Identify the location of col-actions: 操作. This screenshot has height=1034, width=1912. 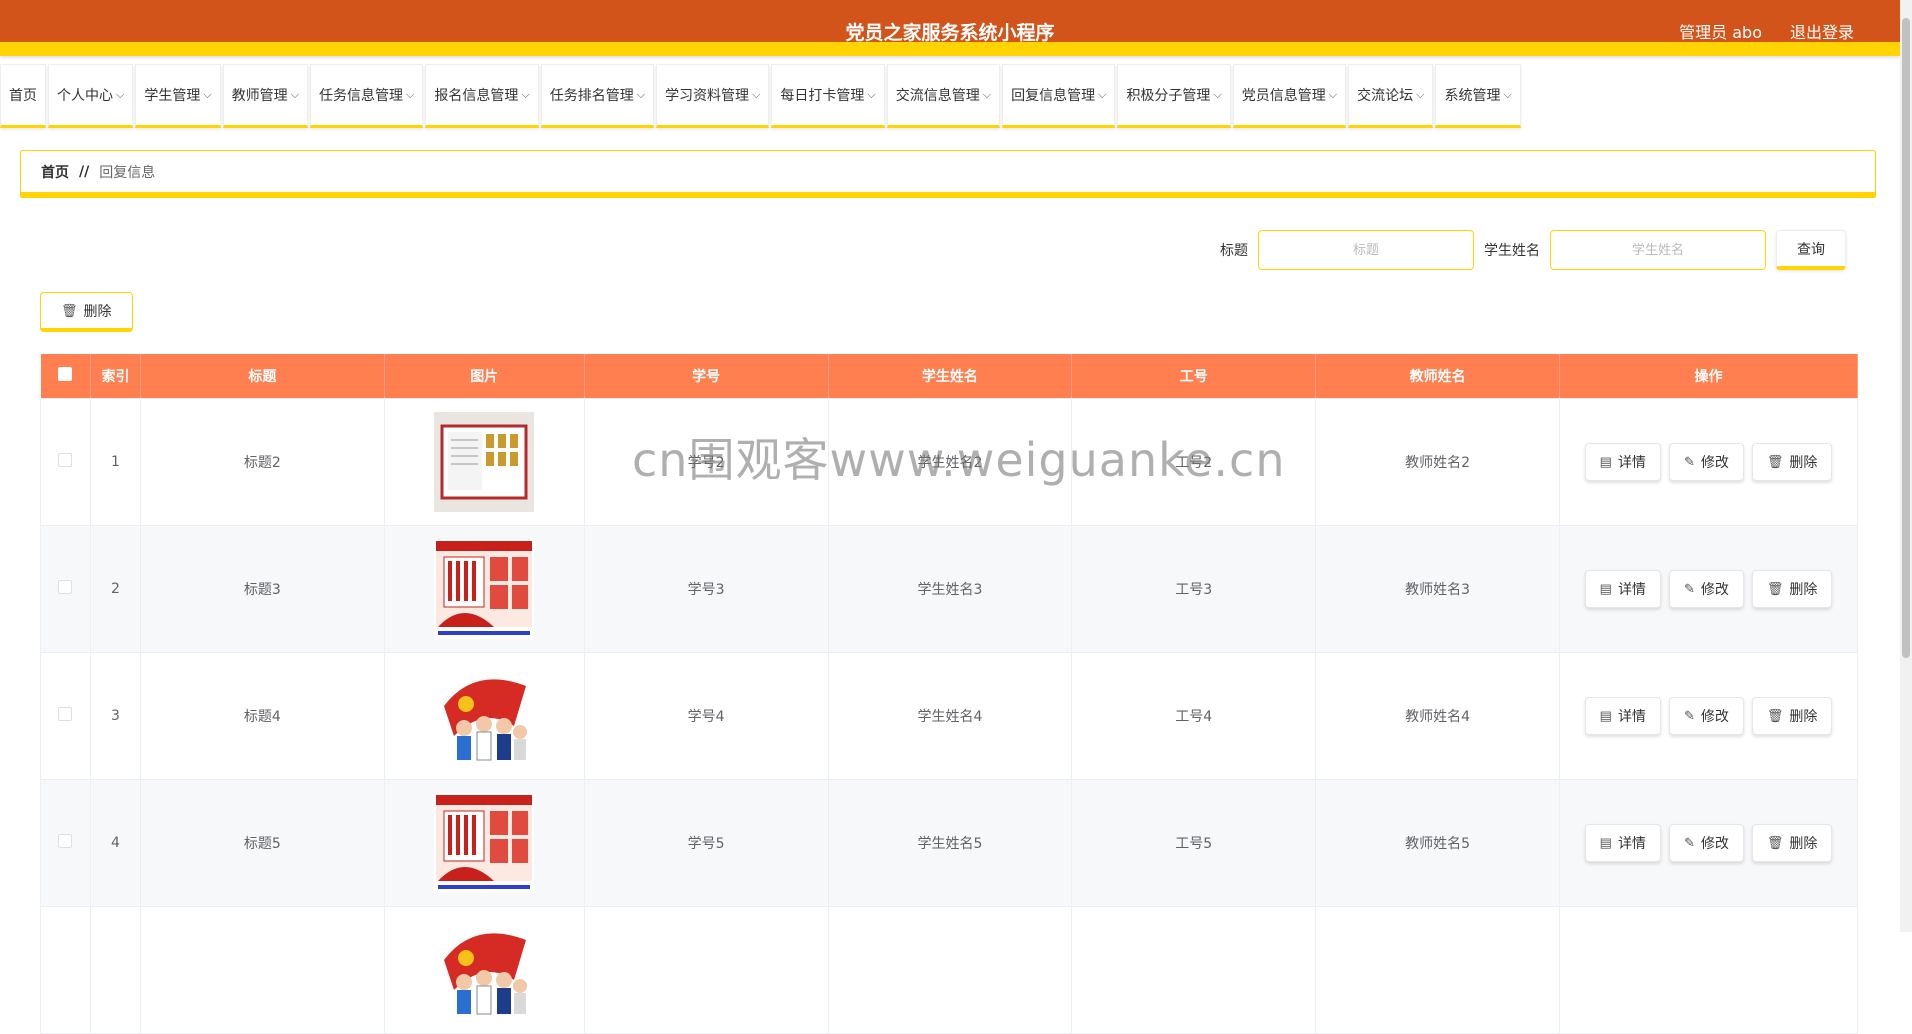
(1708, 376).